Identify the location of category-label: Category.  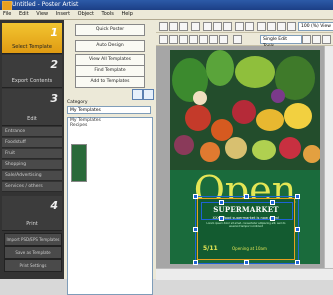
(77, 102).